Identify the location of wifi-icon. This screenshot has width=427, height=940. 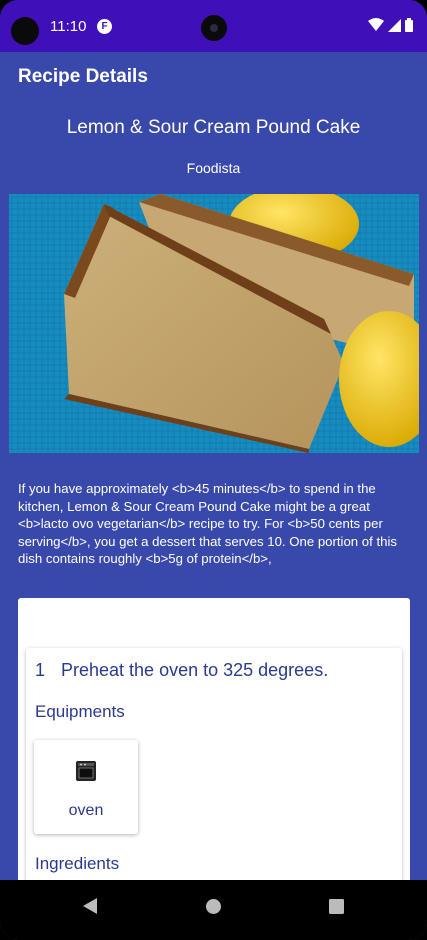
(376, 24).